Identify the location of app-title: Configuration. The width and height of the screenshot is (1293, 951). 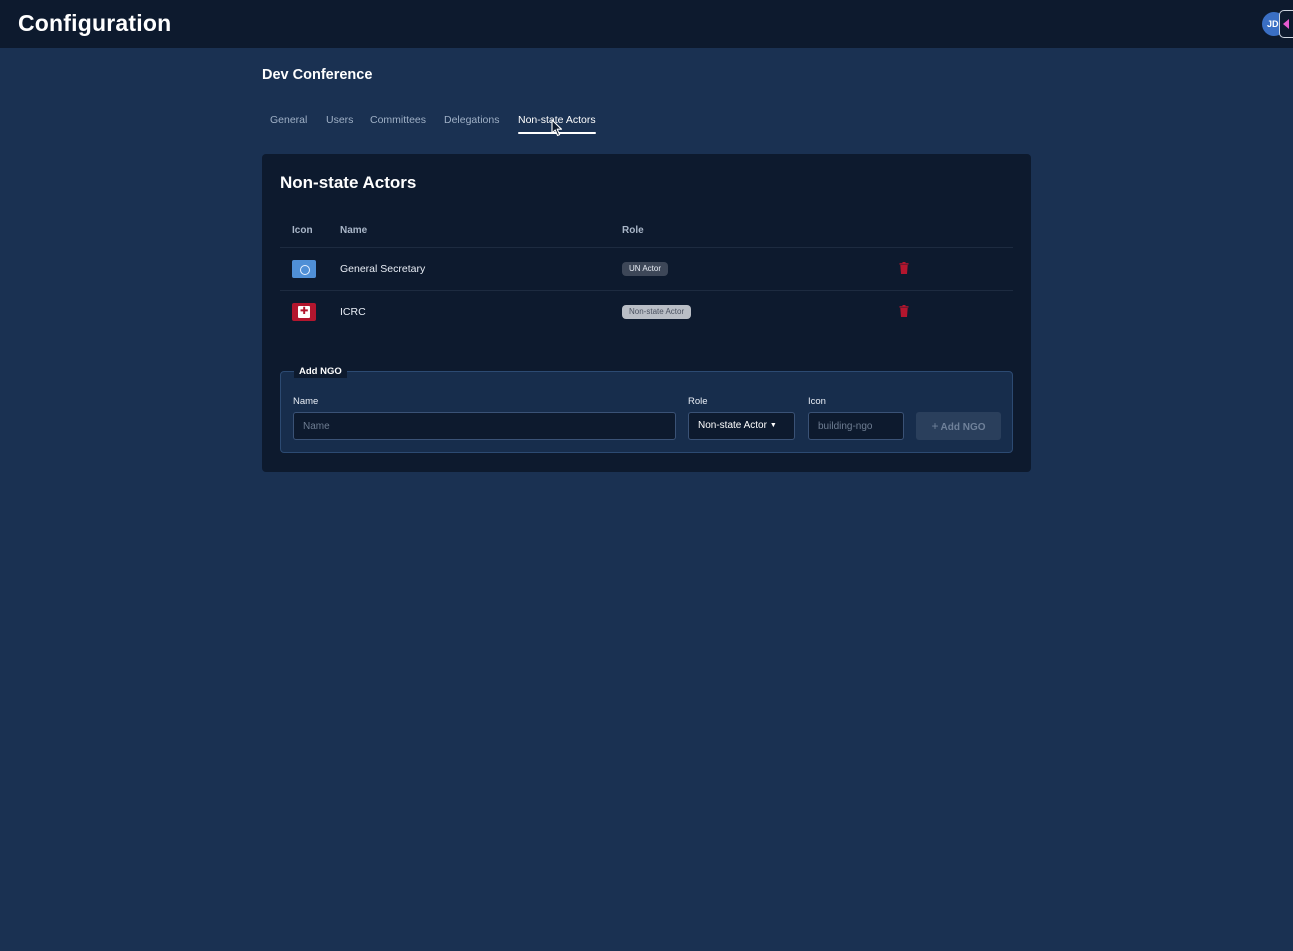
(95, 23).